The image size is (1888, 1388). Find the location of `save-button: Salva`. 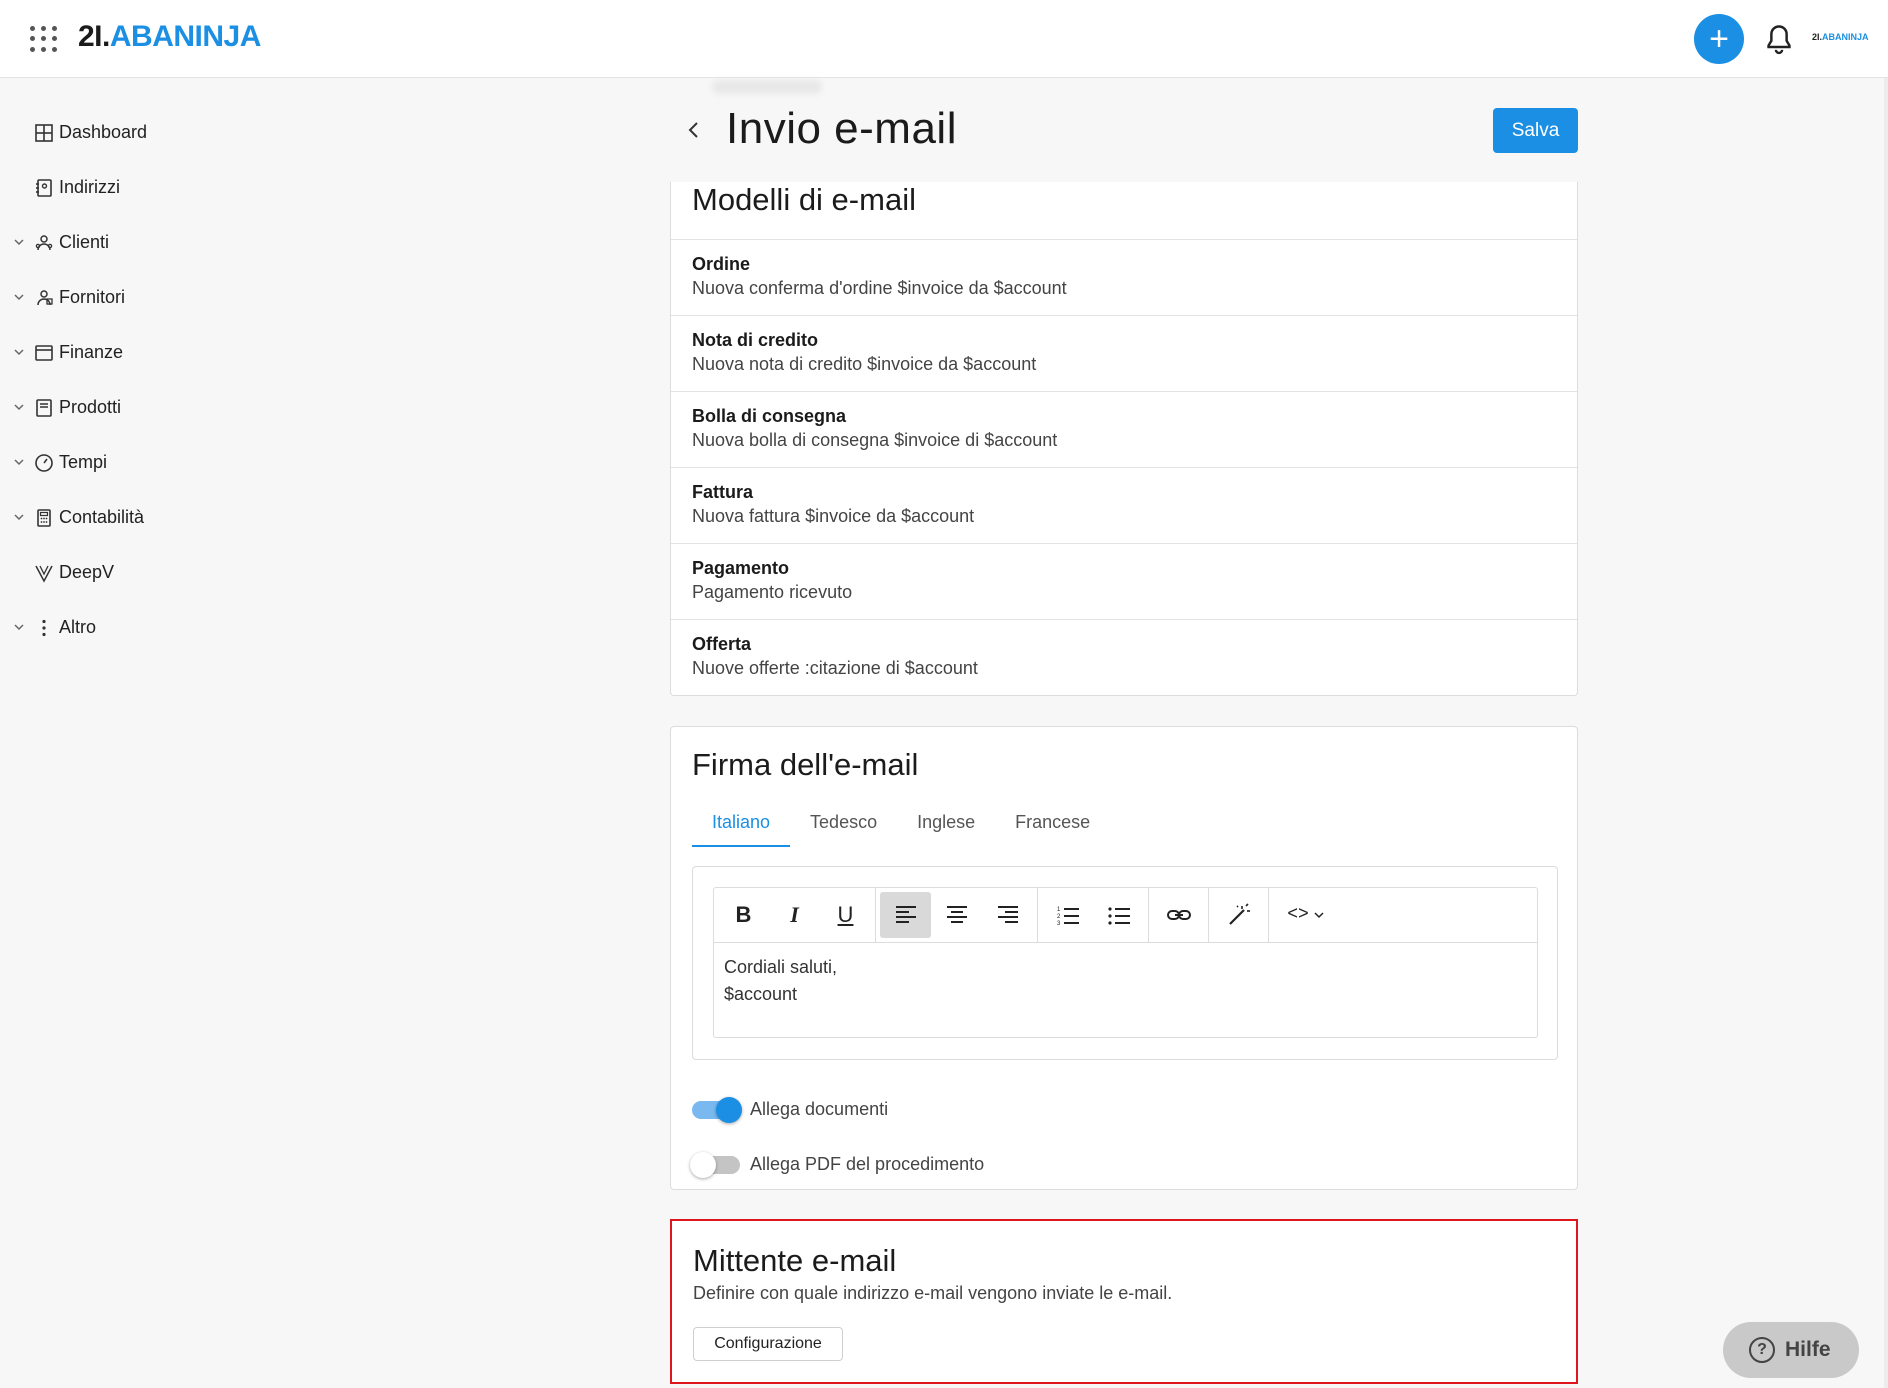

save-button: Salva is located at coordinates (1535, 130).